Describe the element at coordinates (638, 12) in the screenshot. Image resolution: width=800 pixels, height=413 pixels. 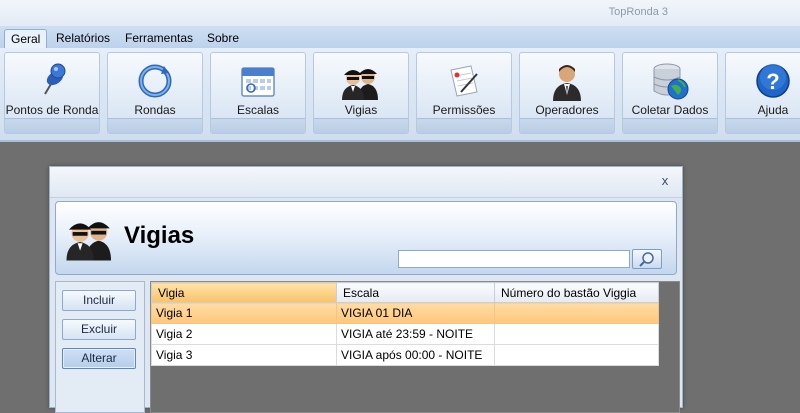
I see `app-title: TopRonda 3` at that location.